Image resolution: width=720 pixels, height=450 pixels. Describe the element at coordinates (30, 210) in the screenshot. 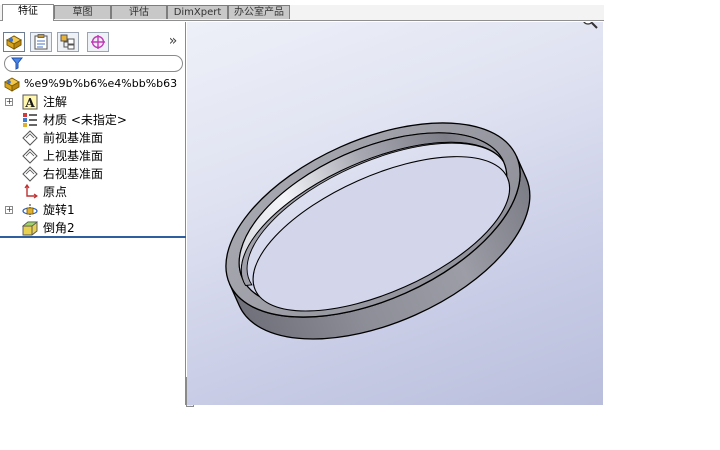

I see `revolve-icon` at that location.